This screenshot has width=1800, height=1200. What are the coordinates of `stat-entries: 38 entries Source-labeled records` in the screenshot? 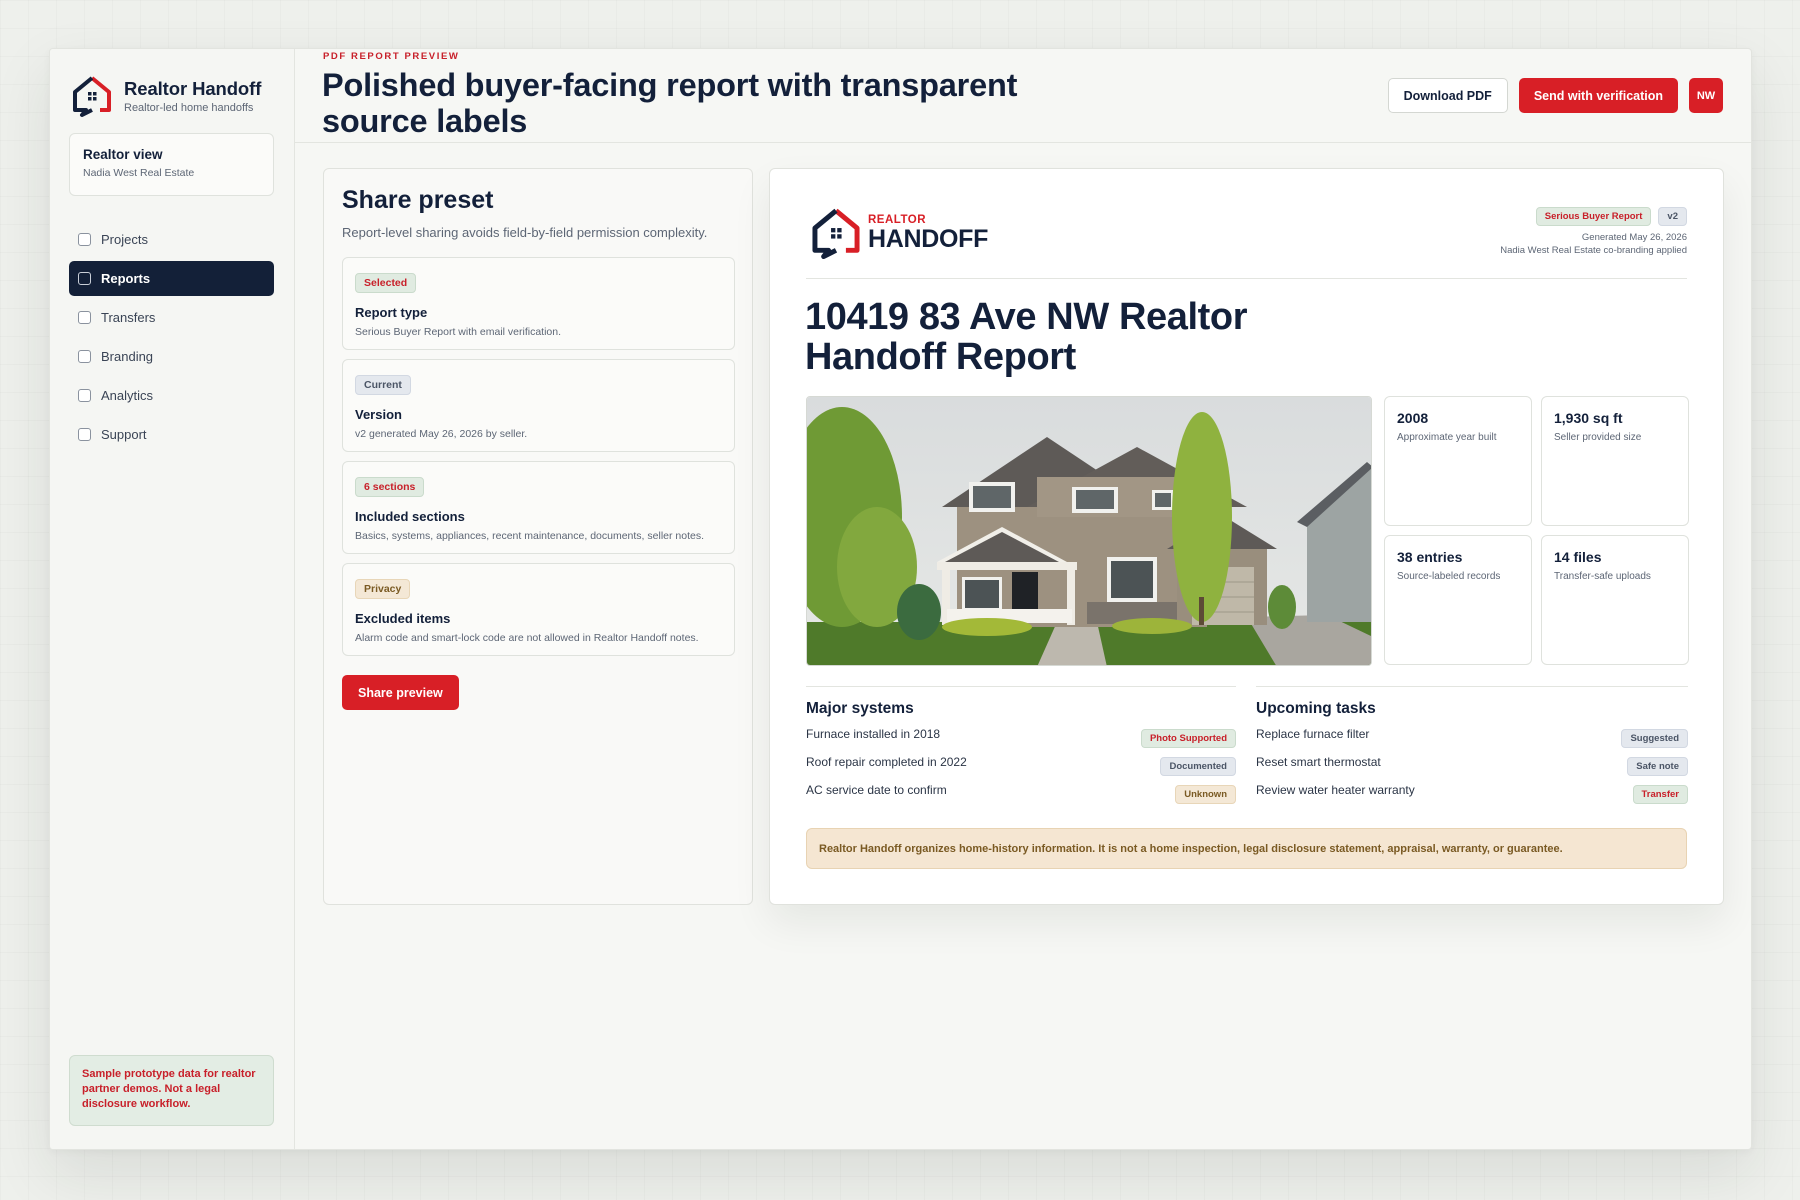 It's located at (1458, 600).